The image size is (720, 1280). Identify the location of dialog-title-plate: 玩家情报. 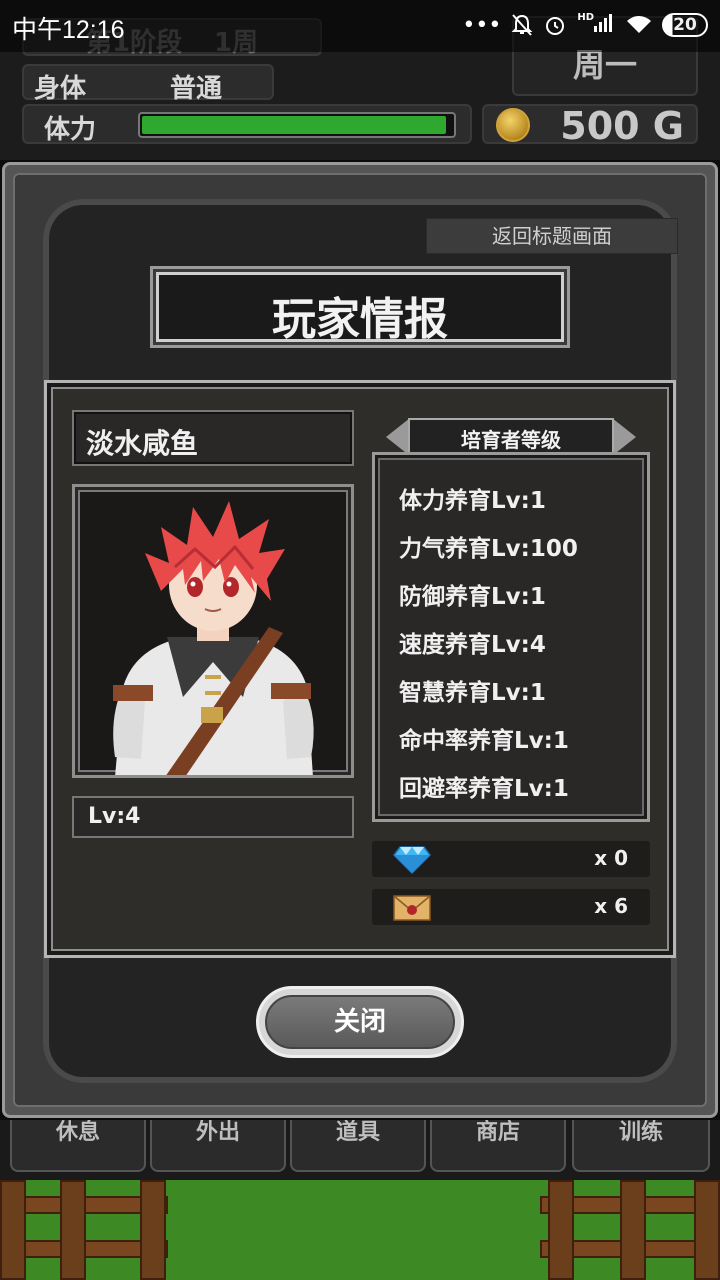
(360, 307).